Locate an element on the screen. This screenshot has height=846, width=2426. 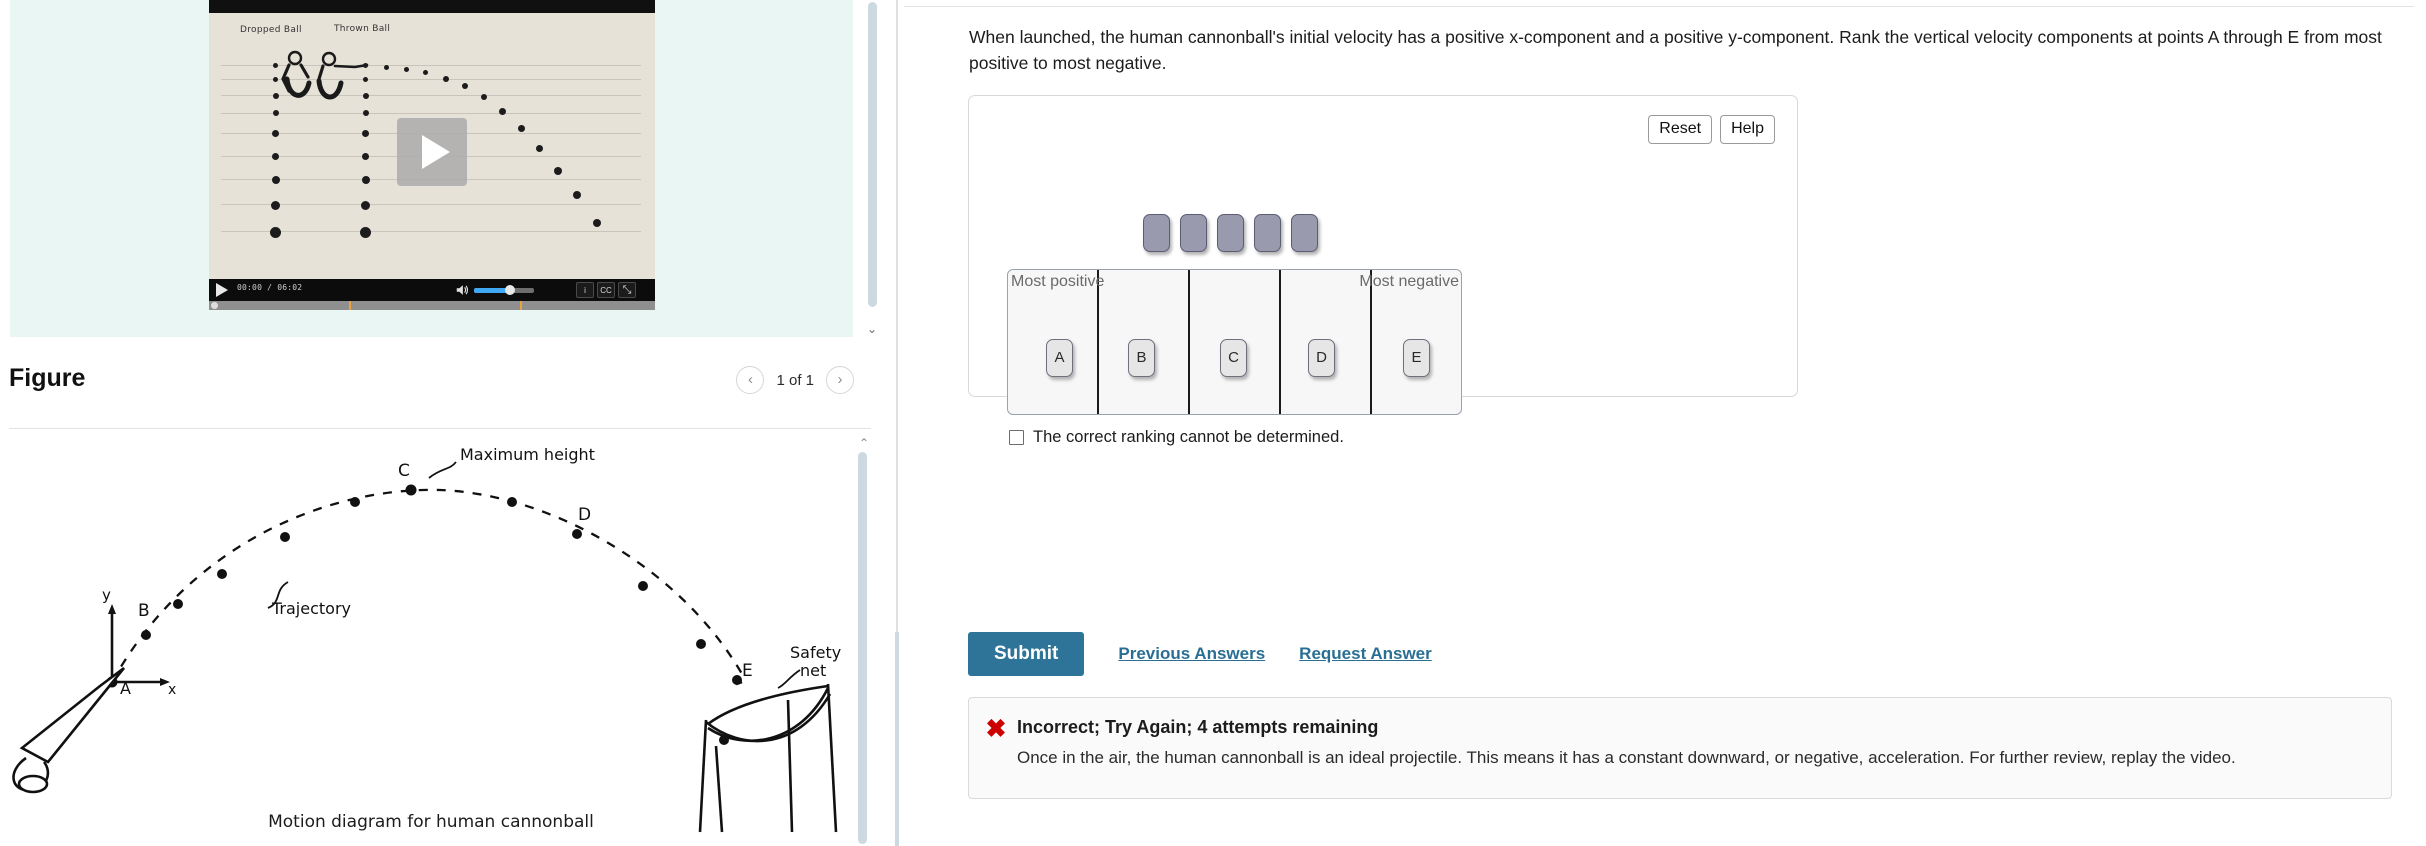
ranking-bins: Most positive A B C D Most negative E is located at coordinates (1234, 342).